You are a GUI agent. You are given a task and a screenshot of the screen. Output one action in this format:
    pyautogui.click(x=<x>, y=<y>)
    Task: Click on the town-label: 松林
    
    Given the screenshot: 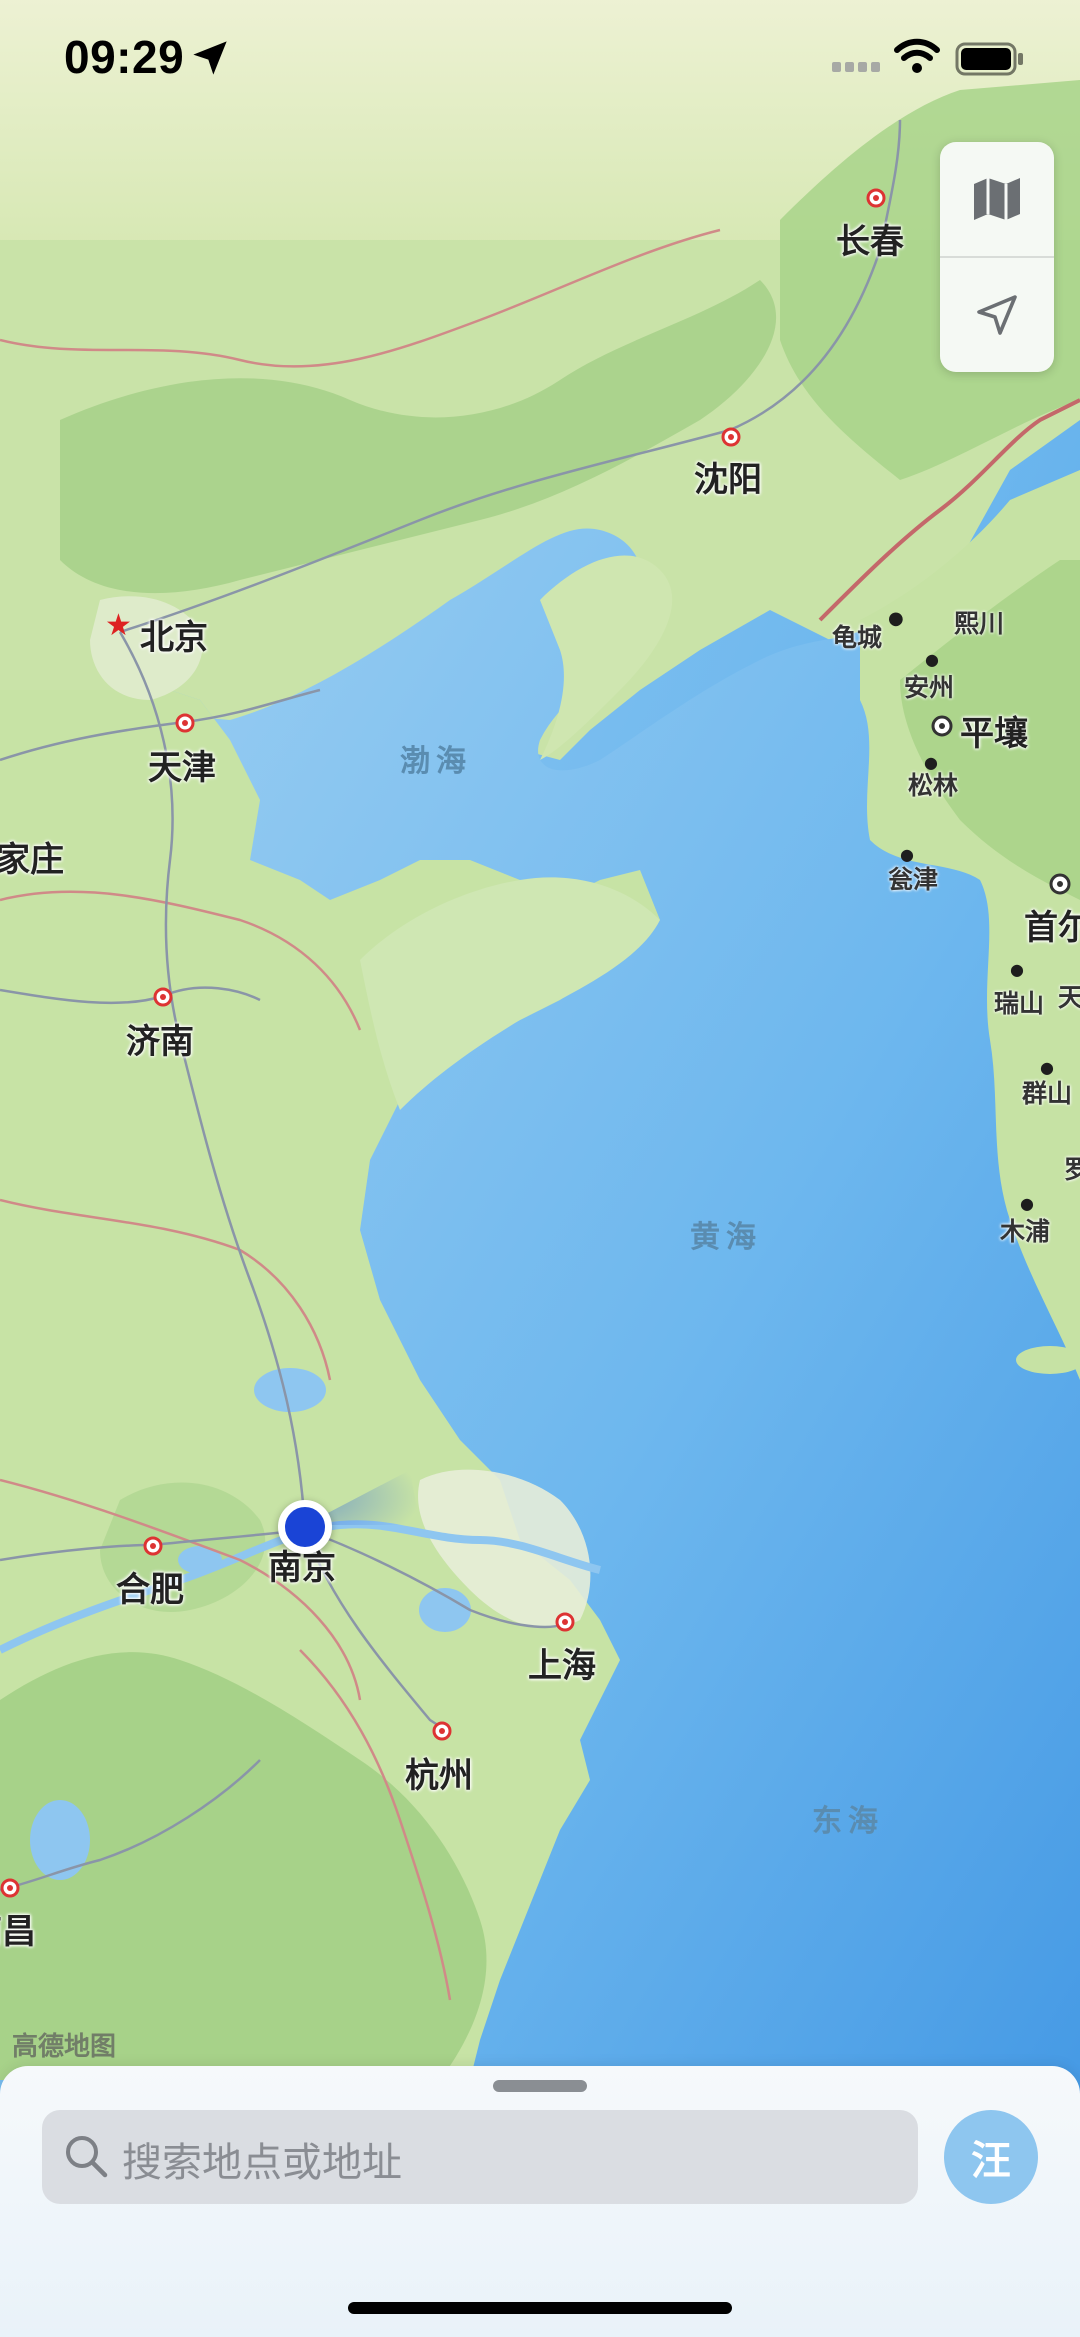 What is the action you would take?
    pyautogui.click(x=933, y=784)
    